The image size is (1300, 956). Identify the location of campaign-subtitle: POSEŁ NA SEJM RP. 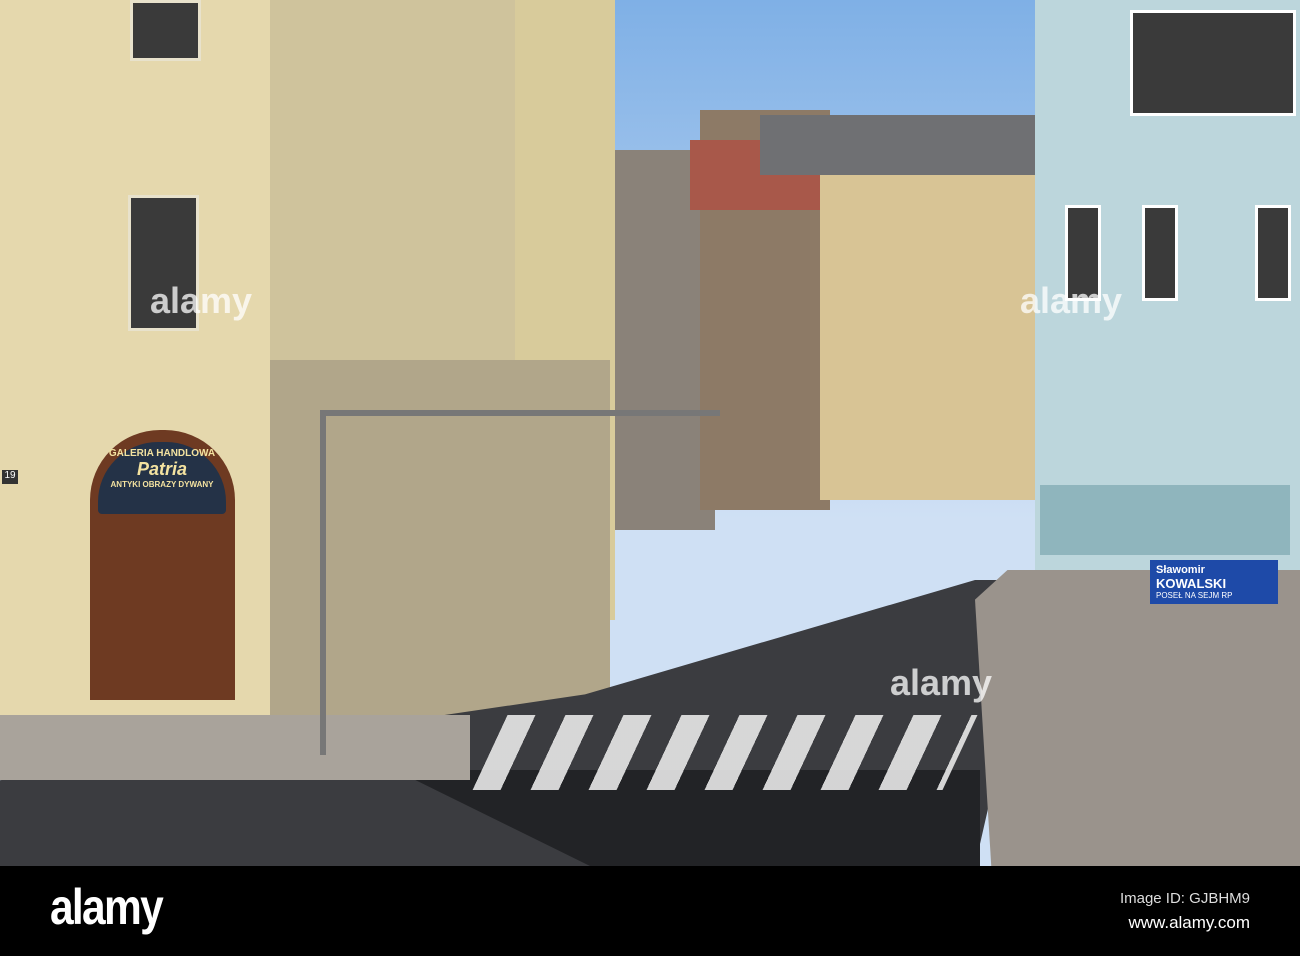
(1194, 595).